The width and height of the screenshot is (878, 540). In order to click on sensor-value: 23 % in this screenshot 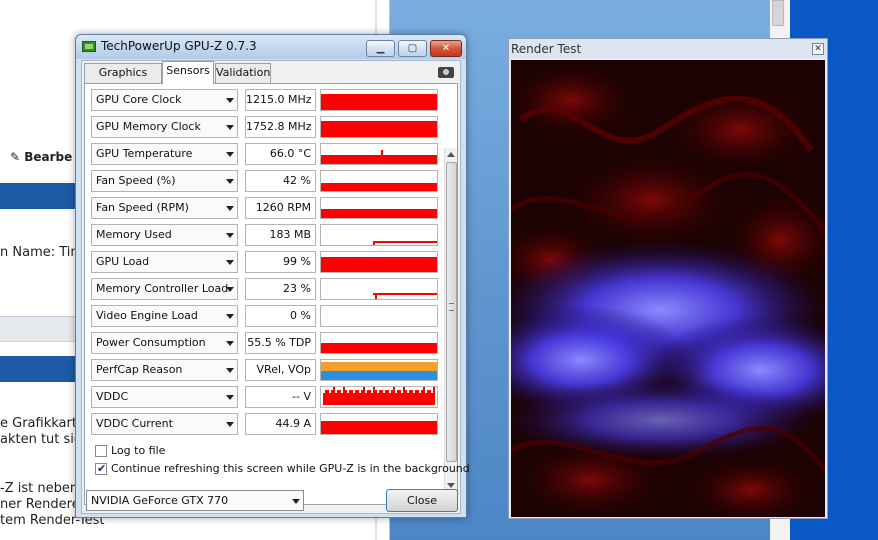, I will do `click(280, 289)`.